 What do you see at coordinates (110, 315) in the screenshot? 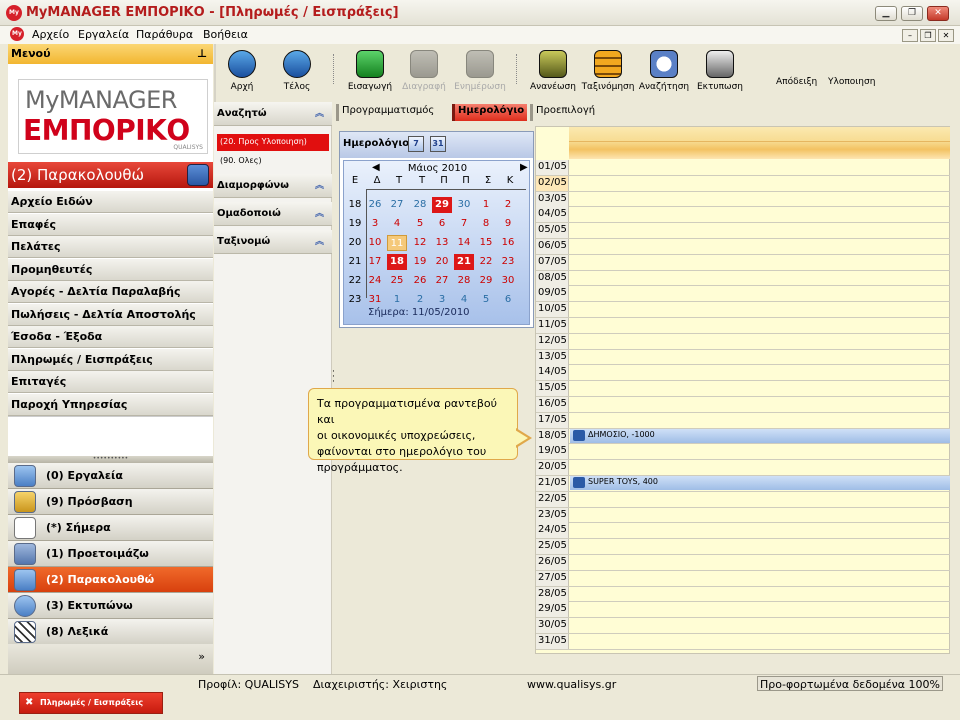
I see `nav-item-sales: Πωλήσεις - Δελτία Αποστολής` at bounding box center [110, 315].